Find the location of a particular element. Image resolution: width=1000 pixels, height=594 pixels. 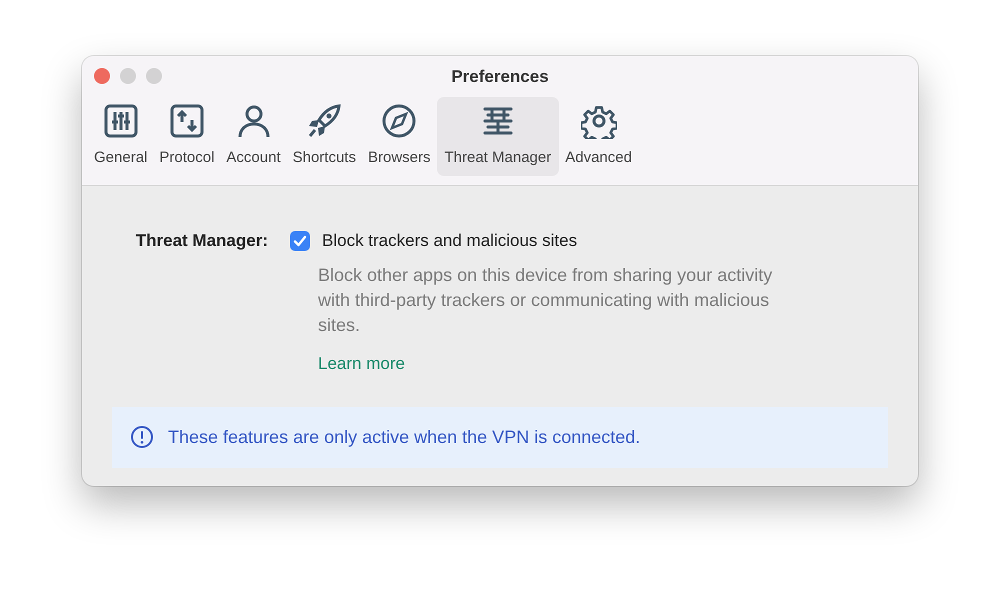

compass-icon is located at coordinates (399, 121).